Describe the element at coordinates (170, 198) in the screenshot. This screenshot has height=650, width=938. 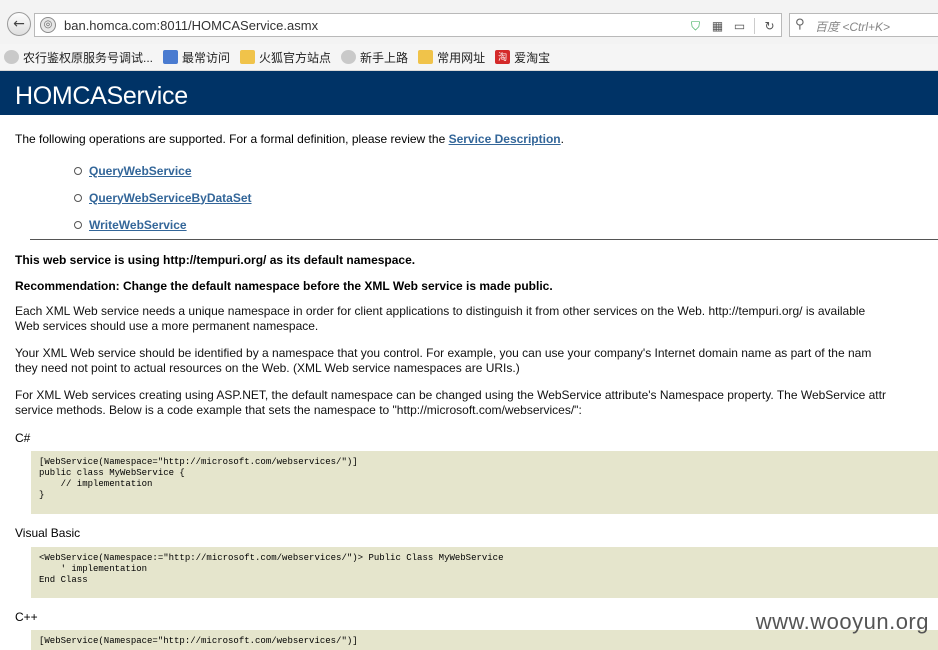
I see `operation-link: QueryWebServiceByDataSet` at that location.